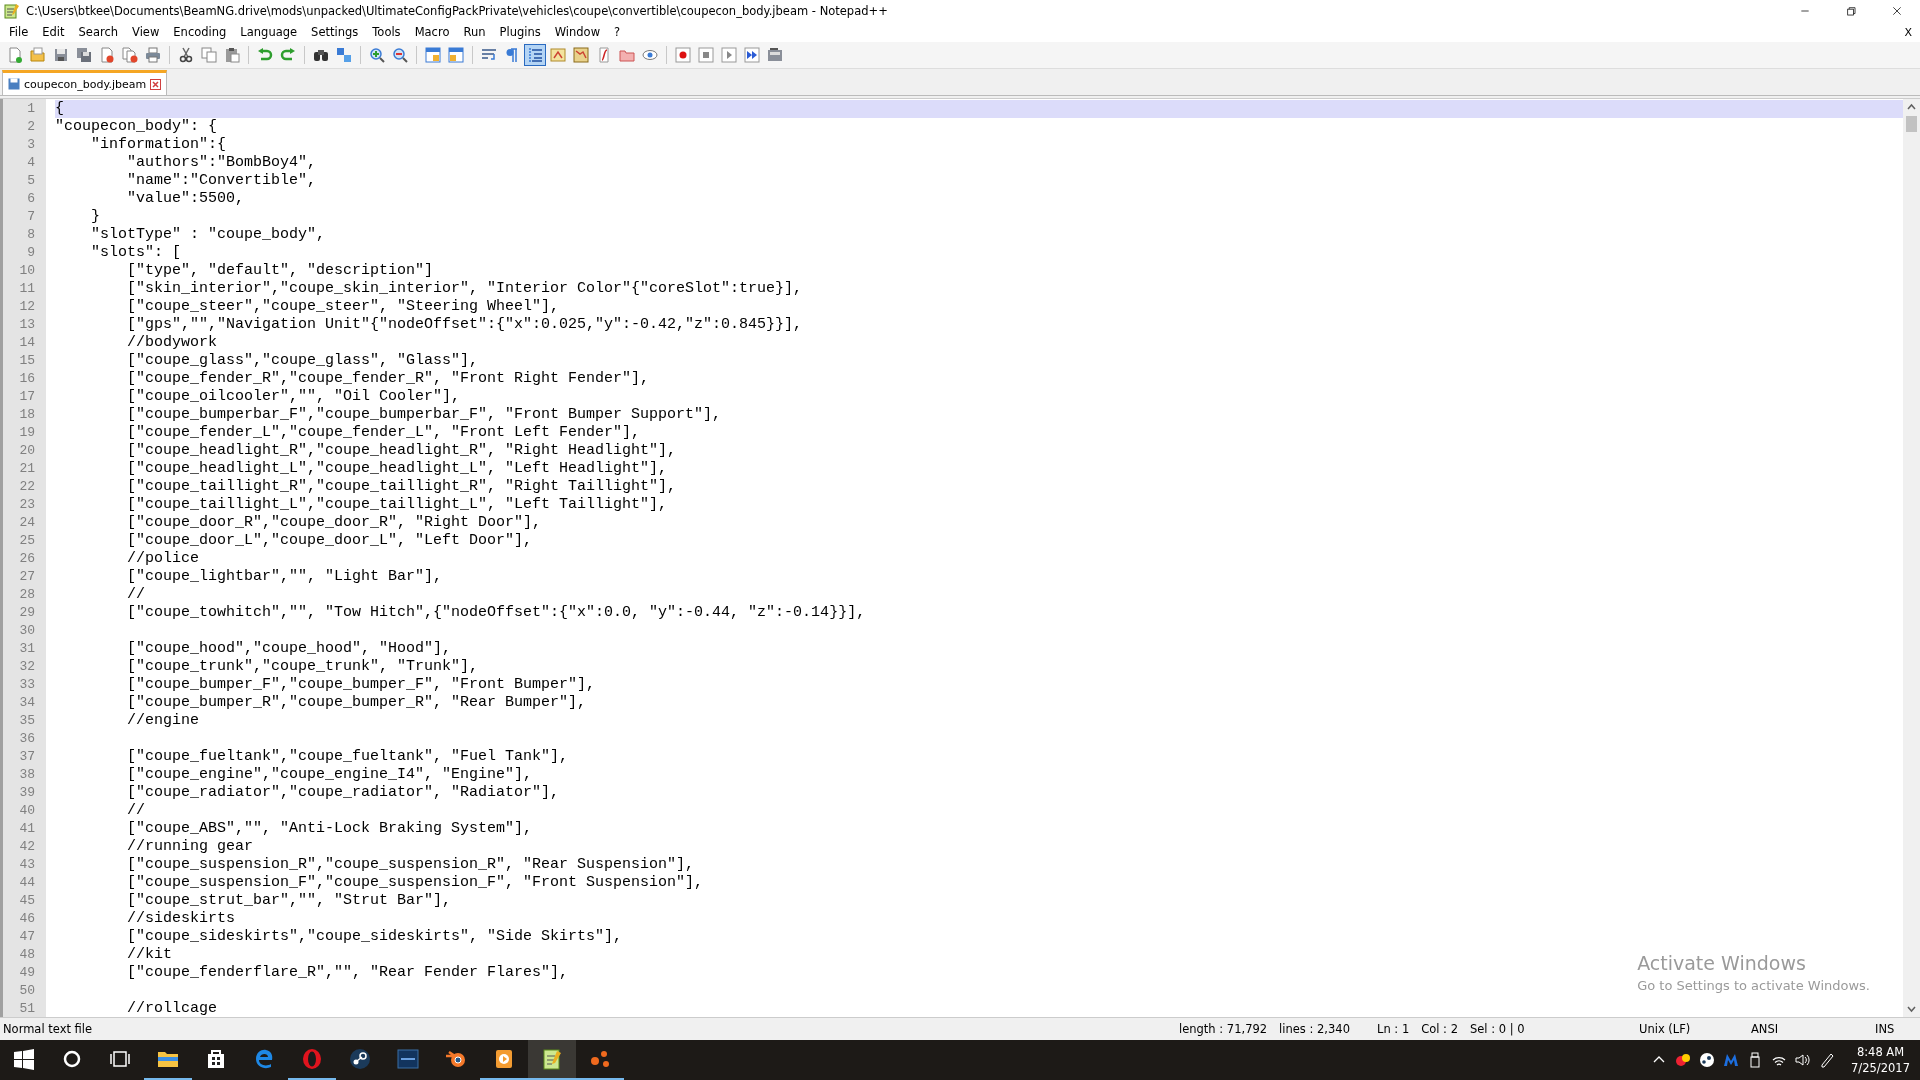  What do you see at coordinates (84, 55) in the screenshot?
I see `save-all-icon` at bounding box center [84, 55].